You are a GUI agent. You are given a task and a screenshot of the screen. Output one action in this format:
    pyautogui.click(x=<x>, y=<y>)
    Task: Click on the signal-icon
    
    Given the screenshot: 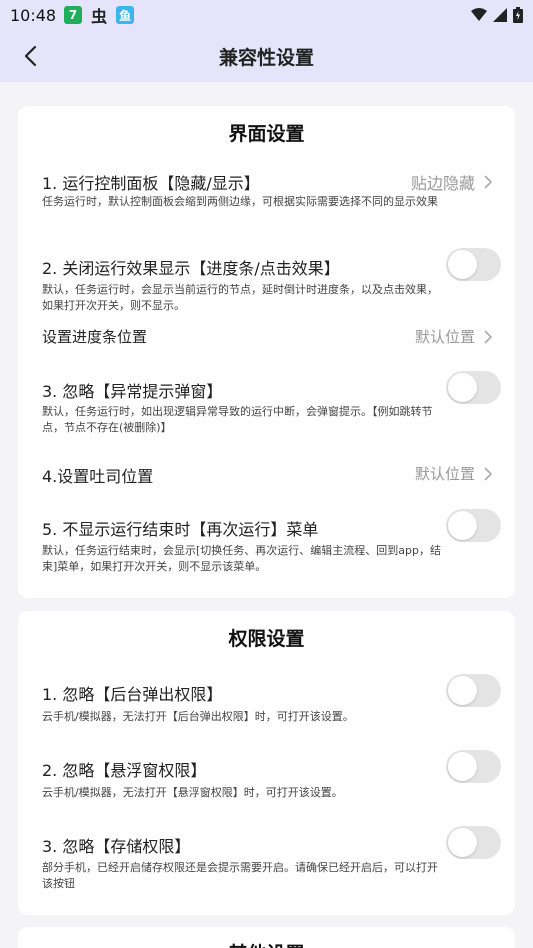 What is the action you would take?
    pyautogui.click(x=500, y=15)
    